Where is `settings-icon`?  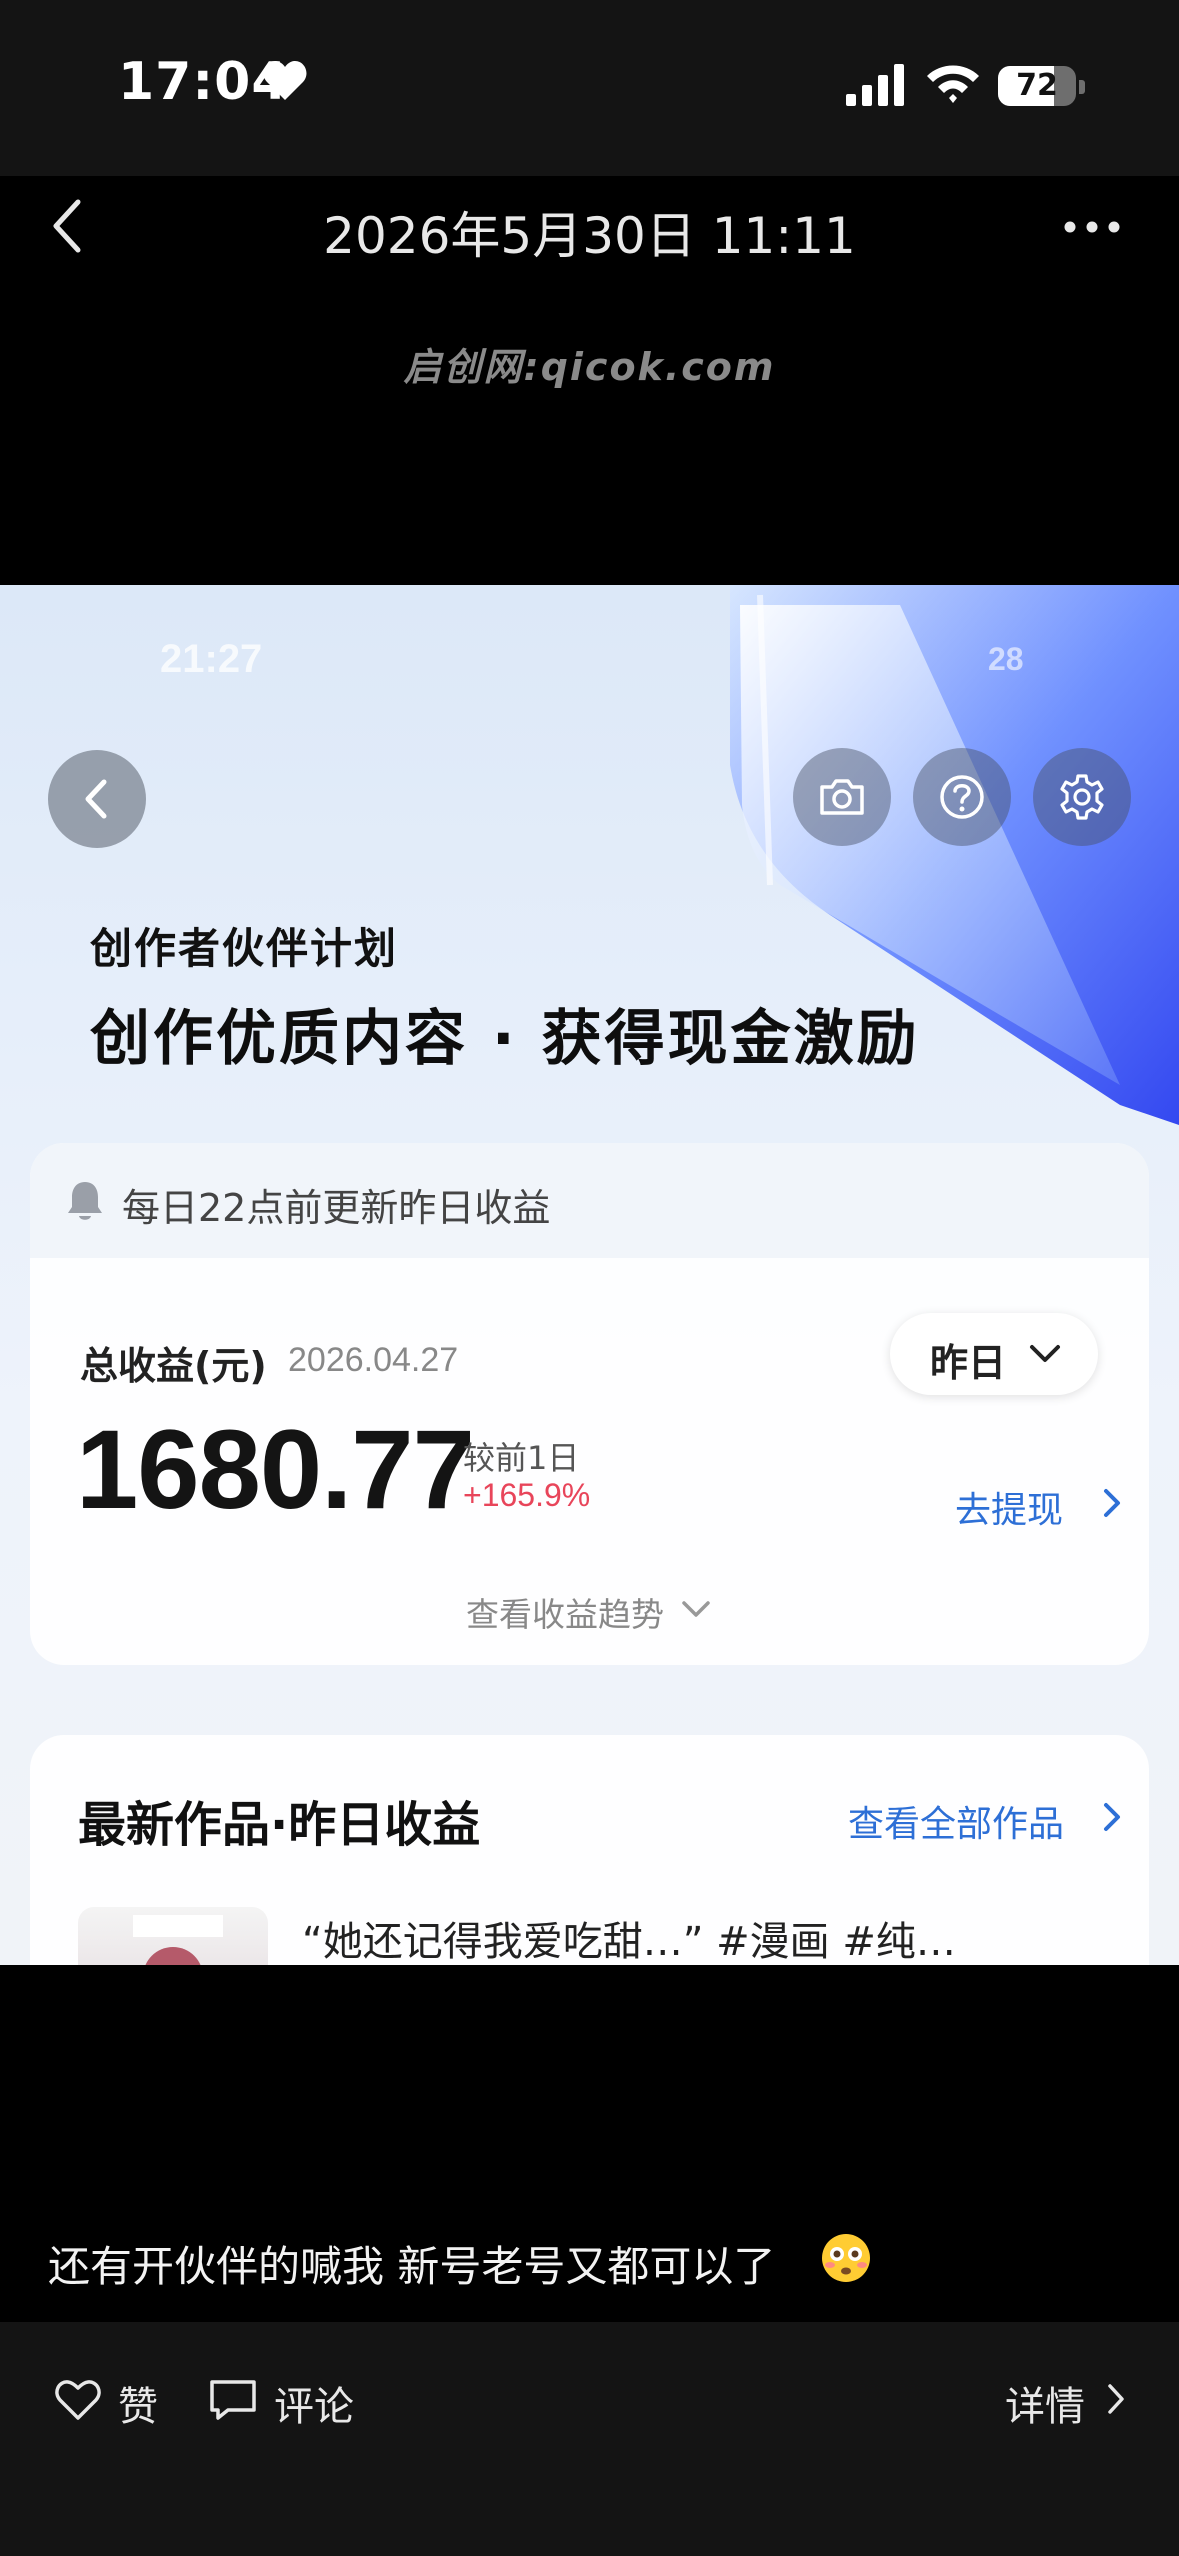 settings-icon is located at coordinates (1082, 797).